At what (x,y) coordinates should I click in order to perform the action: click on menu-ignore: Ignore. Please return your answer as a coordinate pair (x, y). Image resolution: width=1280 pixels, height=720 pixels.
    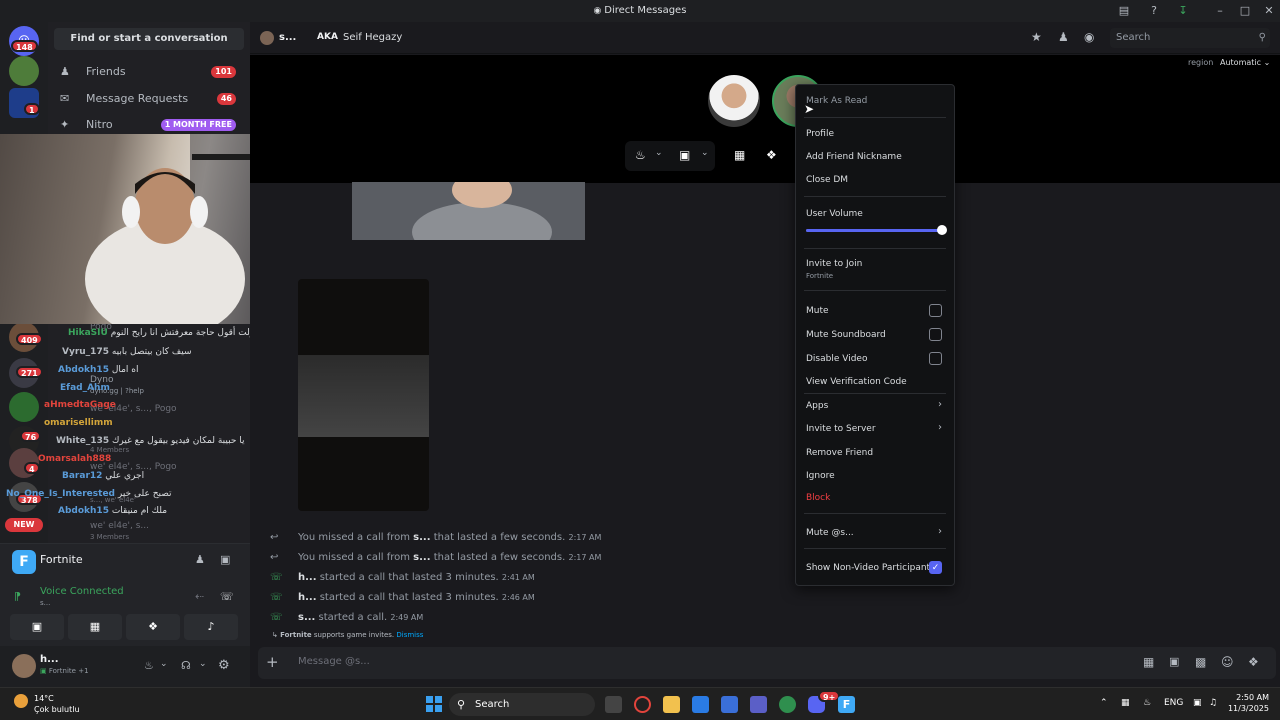
    Looking at the image, I should click on (820, 476).